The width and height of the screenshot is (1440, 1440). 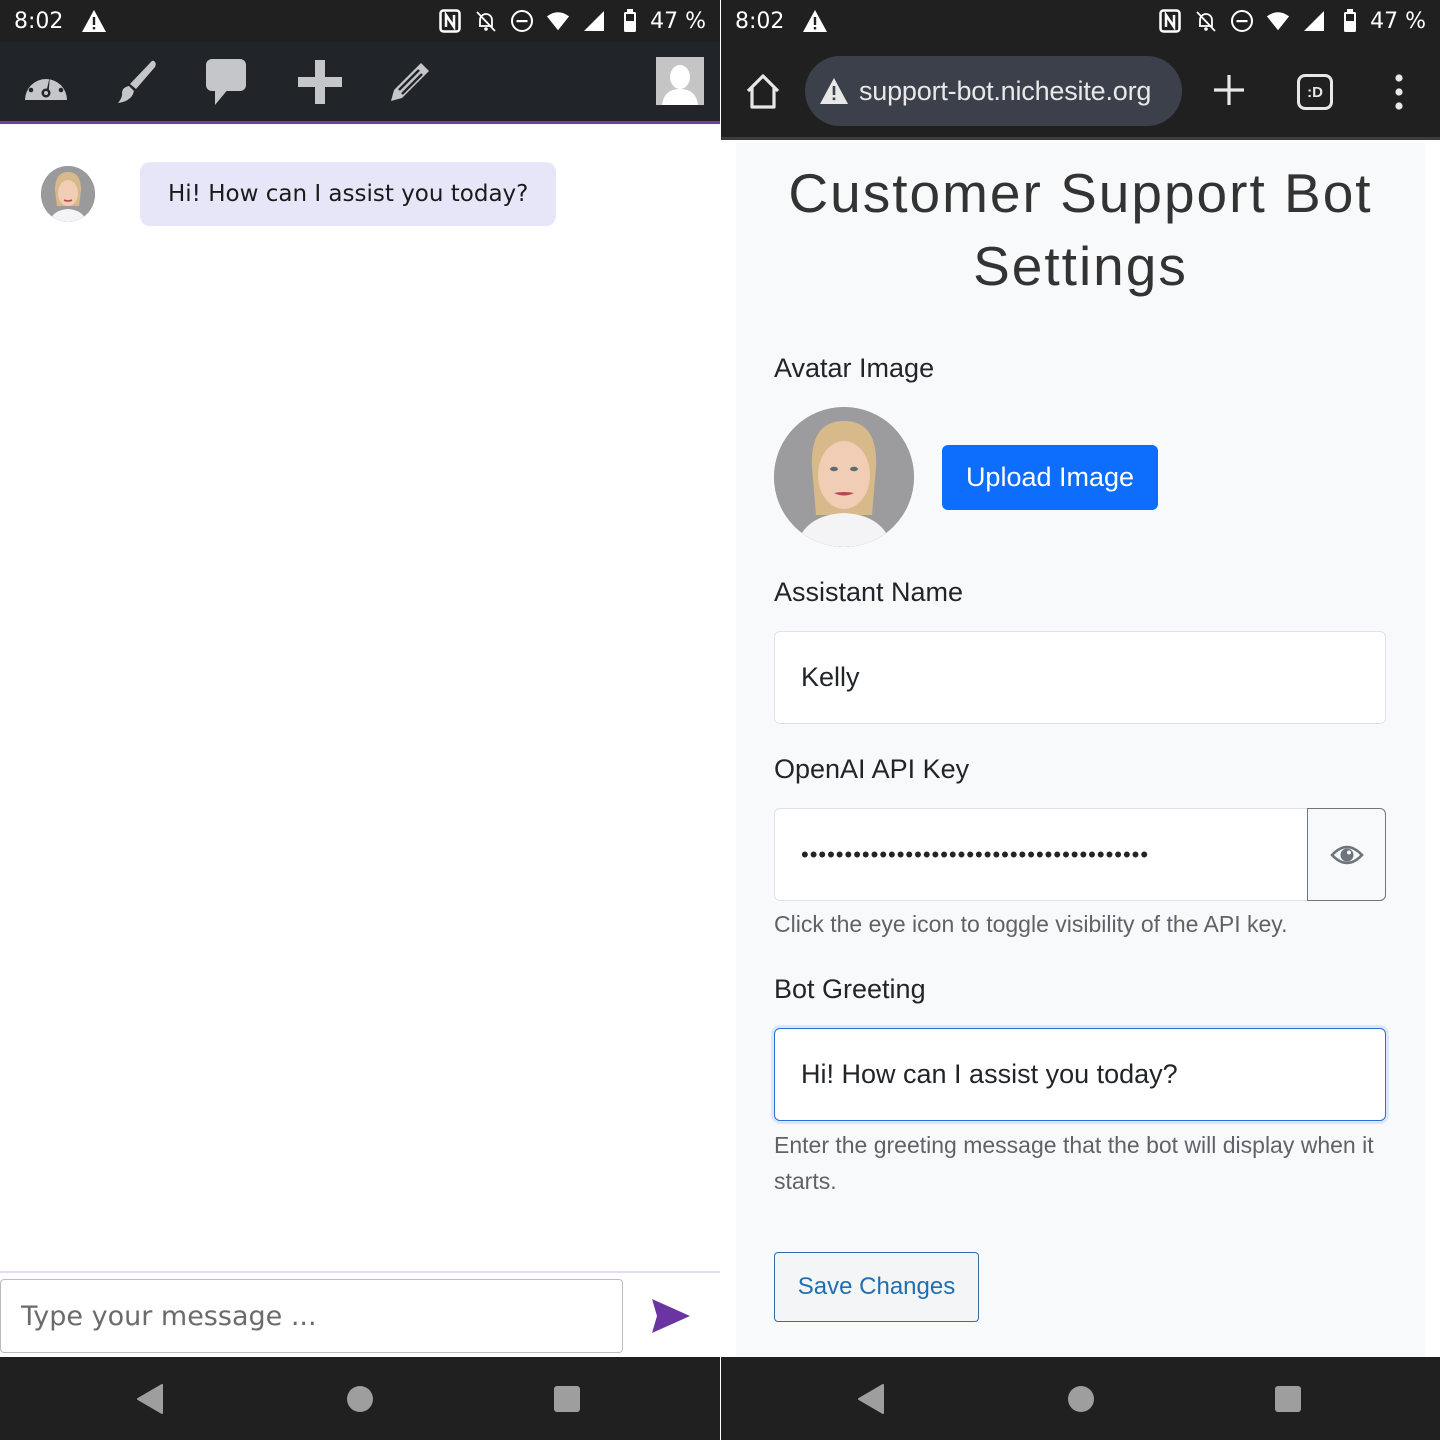 What do you see at coordinates (1346, 854) in the screenshot?
I see `eye-icon` at bounding box center [1346, 854].